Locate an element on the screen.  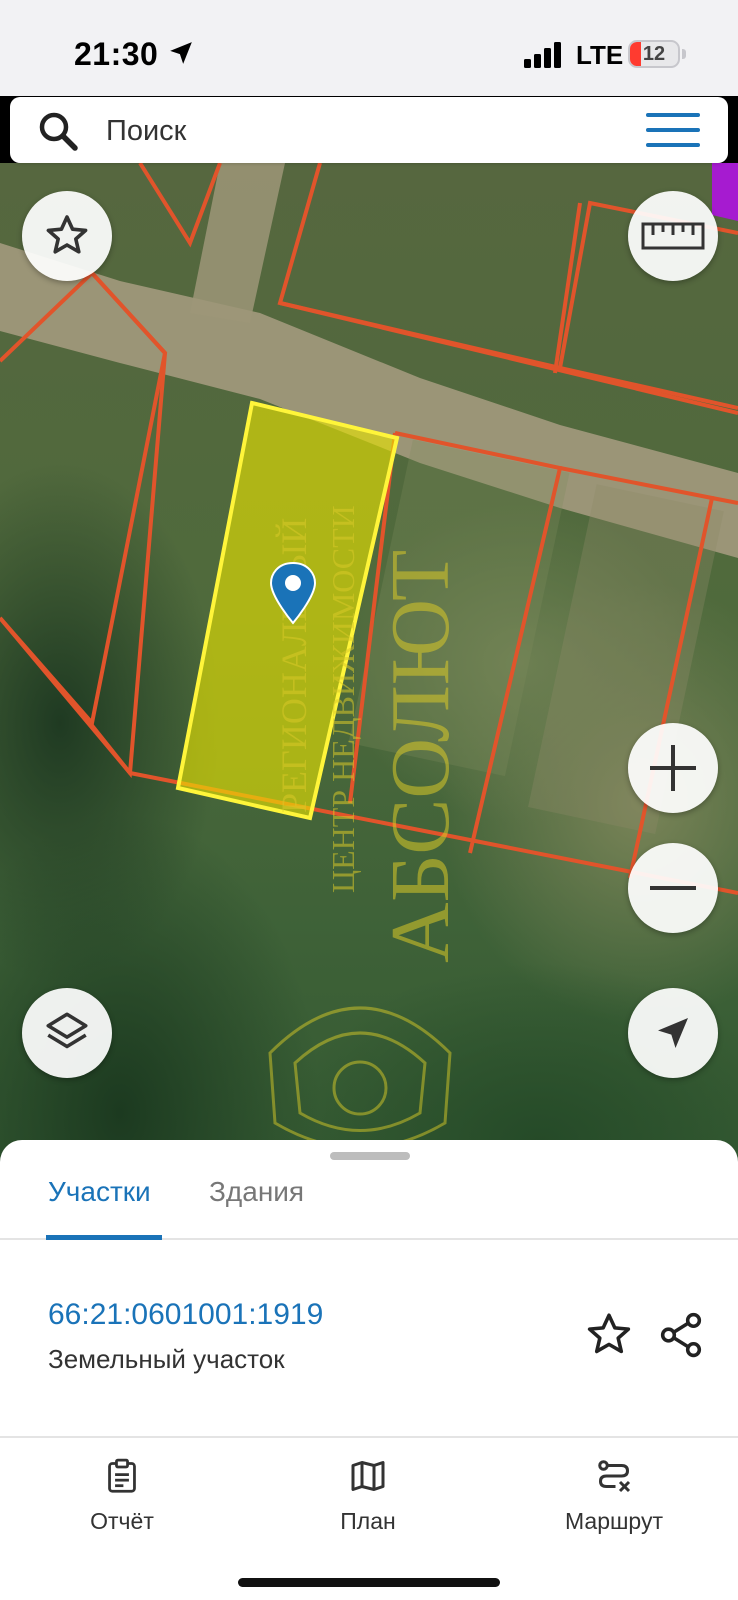
navigation-arrow-icon is located at coordinates (673, 1033).